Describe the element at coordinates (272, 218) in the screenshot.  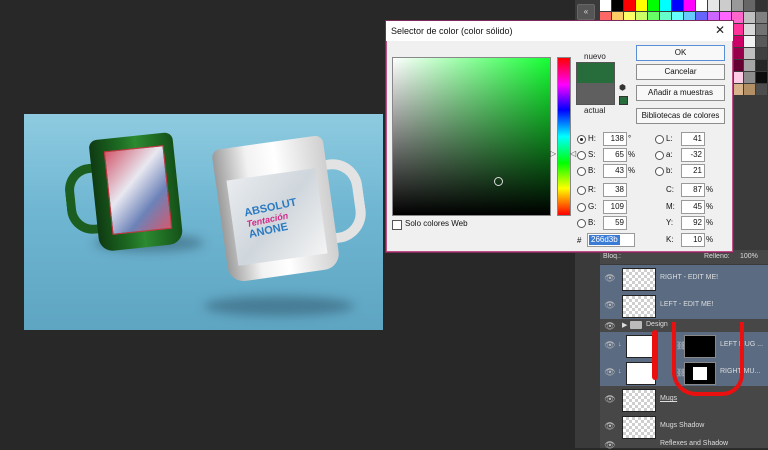
I see `mug-logo-text: ABSOLUT Tentación ANONE` at that location.